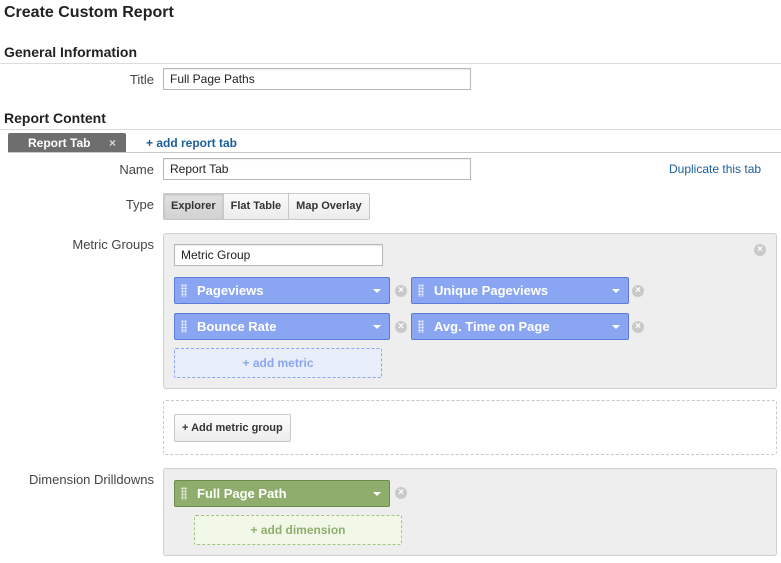 This screenshot has width=781, height=563. What do you see at coordinates (141, 79) in the screenshot?
I see `title-label: Title` at bounding box center [141, 79].